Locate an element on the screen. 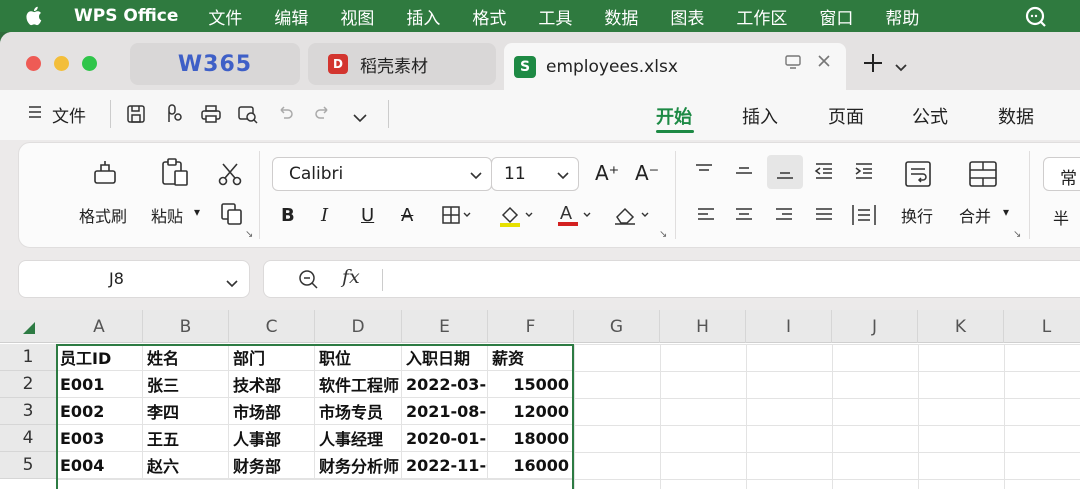  merge-cells-label: 合并 is located at coordinates (975, 215).